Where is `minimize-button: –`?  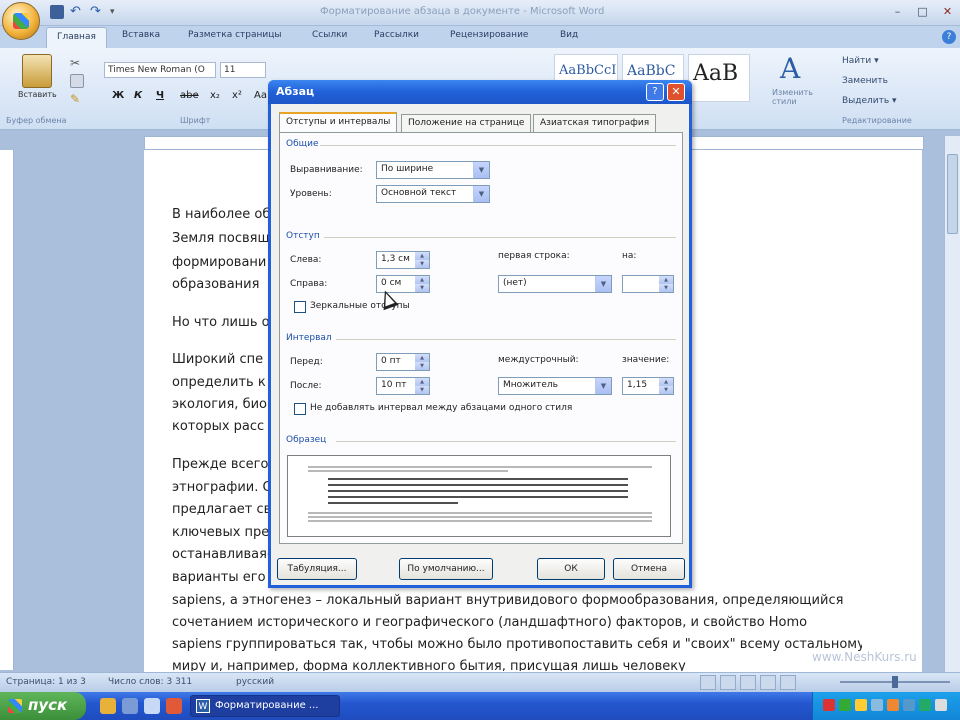 minimize-button: – is located at coordinates (897, 12).